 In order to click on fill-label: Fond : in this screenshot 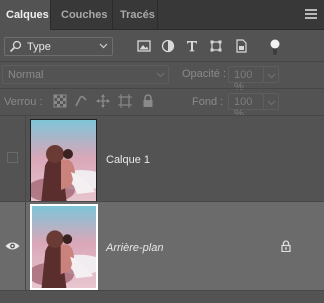, I will do `click(208, 102)`.